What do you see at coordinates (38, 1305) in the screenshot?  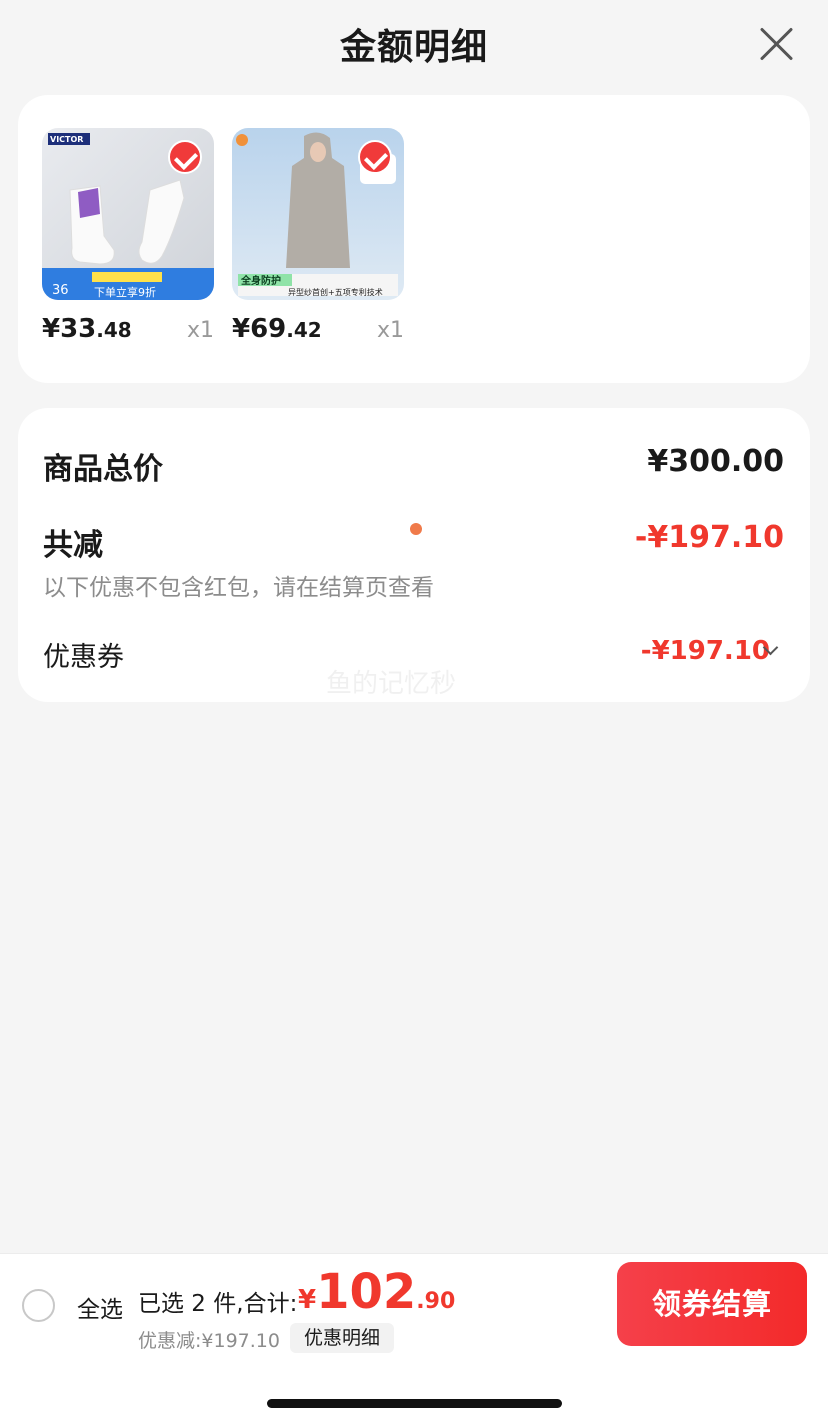 I see `select-all-radio` at bounding box center [38, 1305].